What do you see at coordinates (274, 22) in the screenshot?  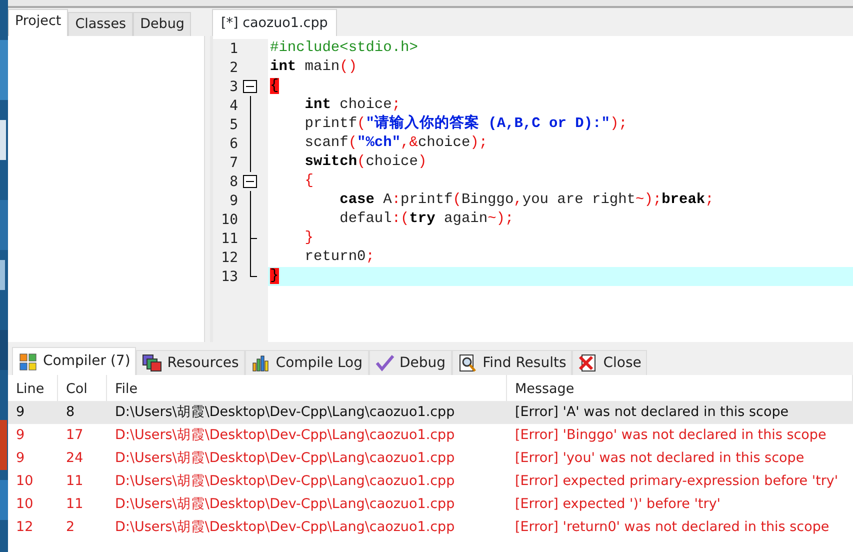 I see `file-tab: [*] caozuo1.cpp` at bounding box center [274, 22].